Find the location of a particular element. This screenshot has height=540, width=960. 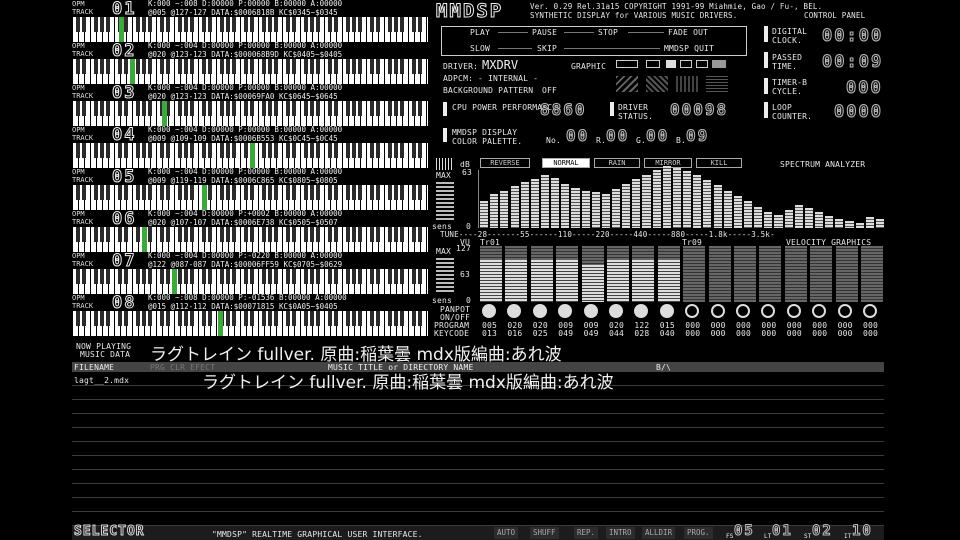

graphic-label: GRAPHIC is located at coordinates (589, 66).